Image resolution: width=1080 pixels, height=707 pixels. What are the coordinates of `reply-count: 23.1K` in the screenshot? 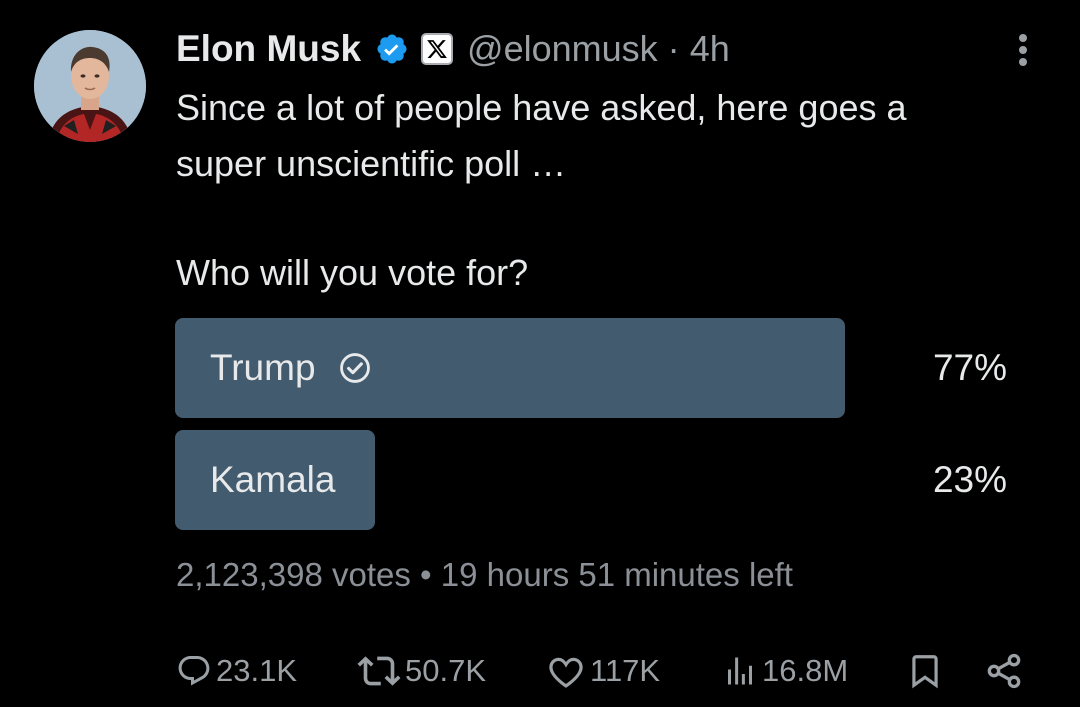 It's located at (257, 670).